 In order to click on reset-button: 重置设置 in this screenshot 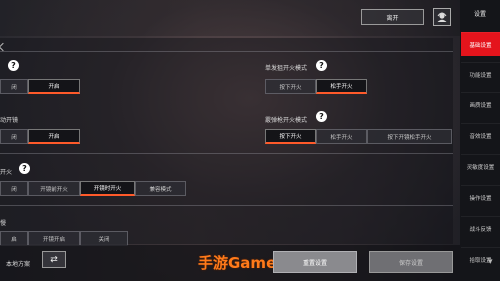, I will do `click(315, 262)`.